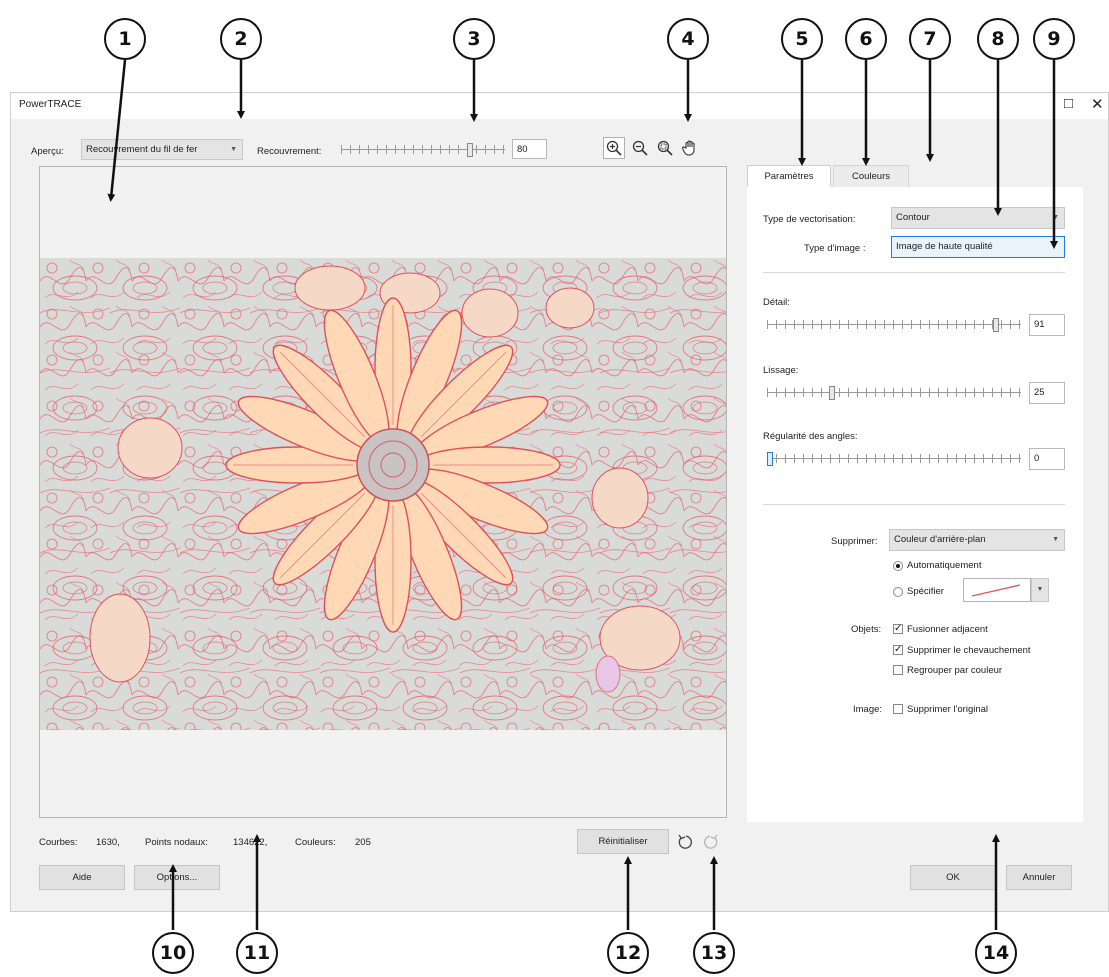 The width and height of the screenshot is (1109, 977). What do you see at coordinates (802, 39) in the screenshot?
I see `callout-5: 5` at bounding box center [802, 39].